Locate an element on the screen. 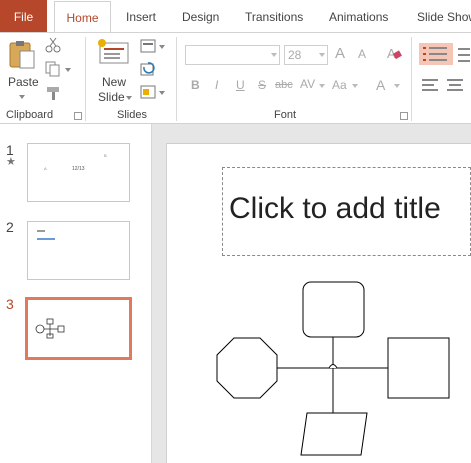 The width and height of the screenshot is (471, 463). bullets-icon is located at coordinates (436, 54).